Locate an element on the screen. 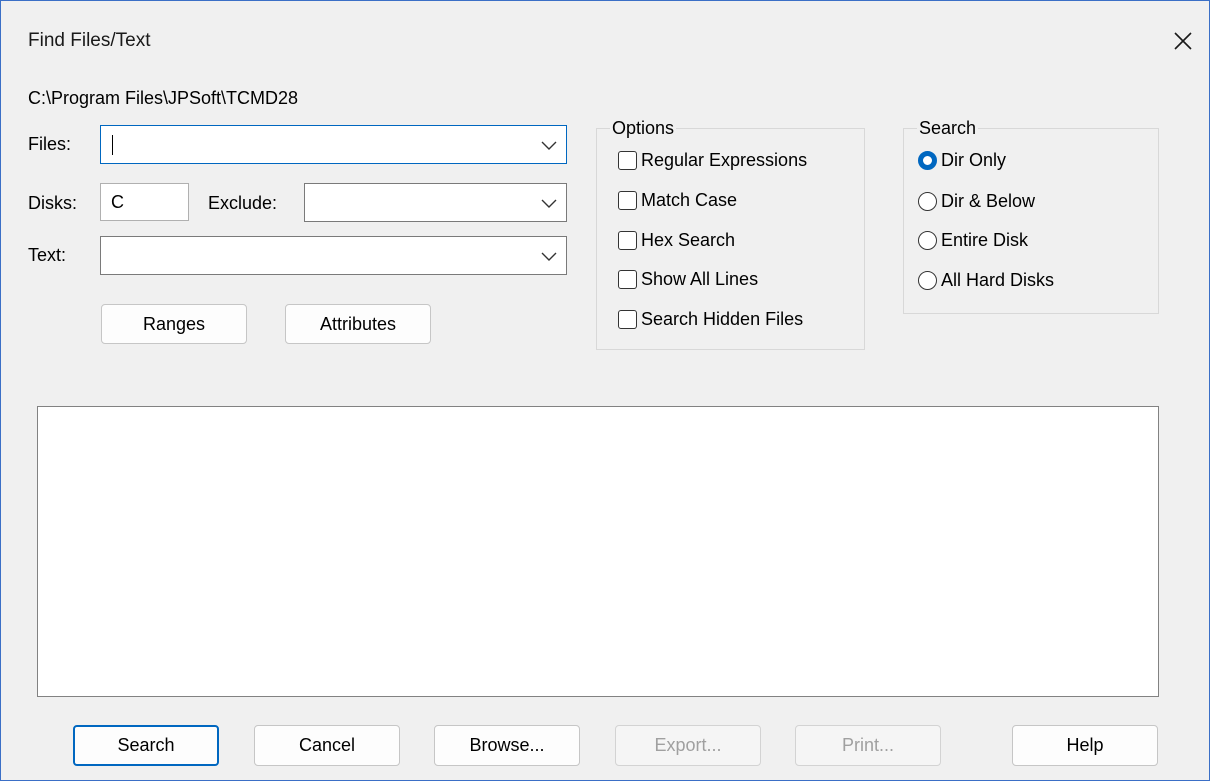  option-label: Show All Lines is located at coordinates (700, 279).